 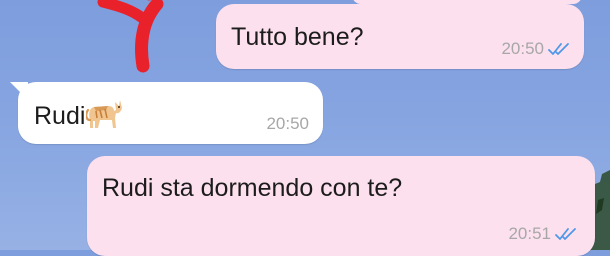 What do you see at coordinates (252, 188) in the screenshot?
I see `message-text: Rudi sta dormendo con te?` at bounding box center [252, 188].